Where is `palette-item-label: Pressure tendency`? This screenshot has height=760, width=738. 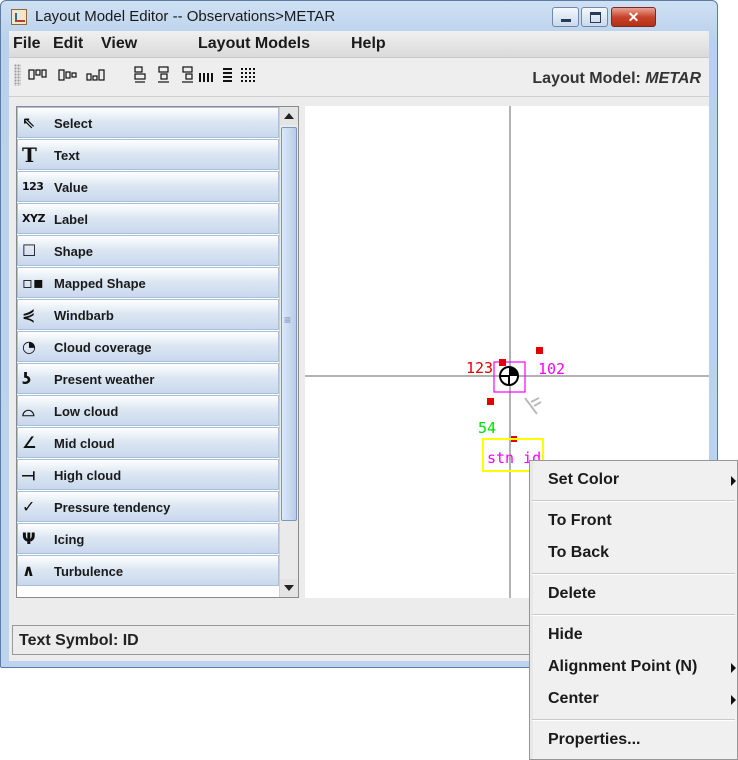 palette-item-label: Pressure tendency is located at coordinates (112, 507).